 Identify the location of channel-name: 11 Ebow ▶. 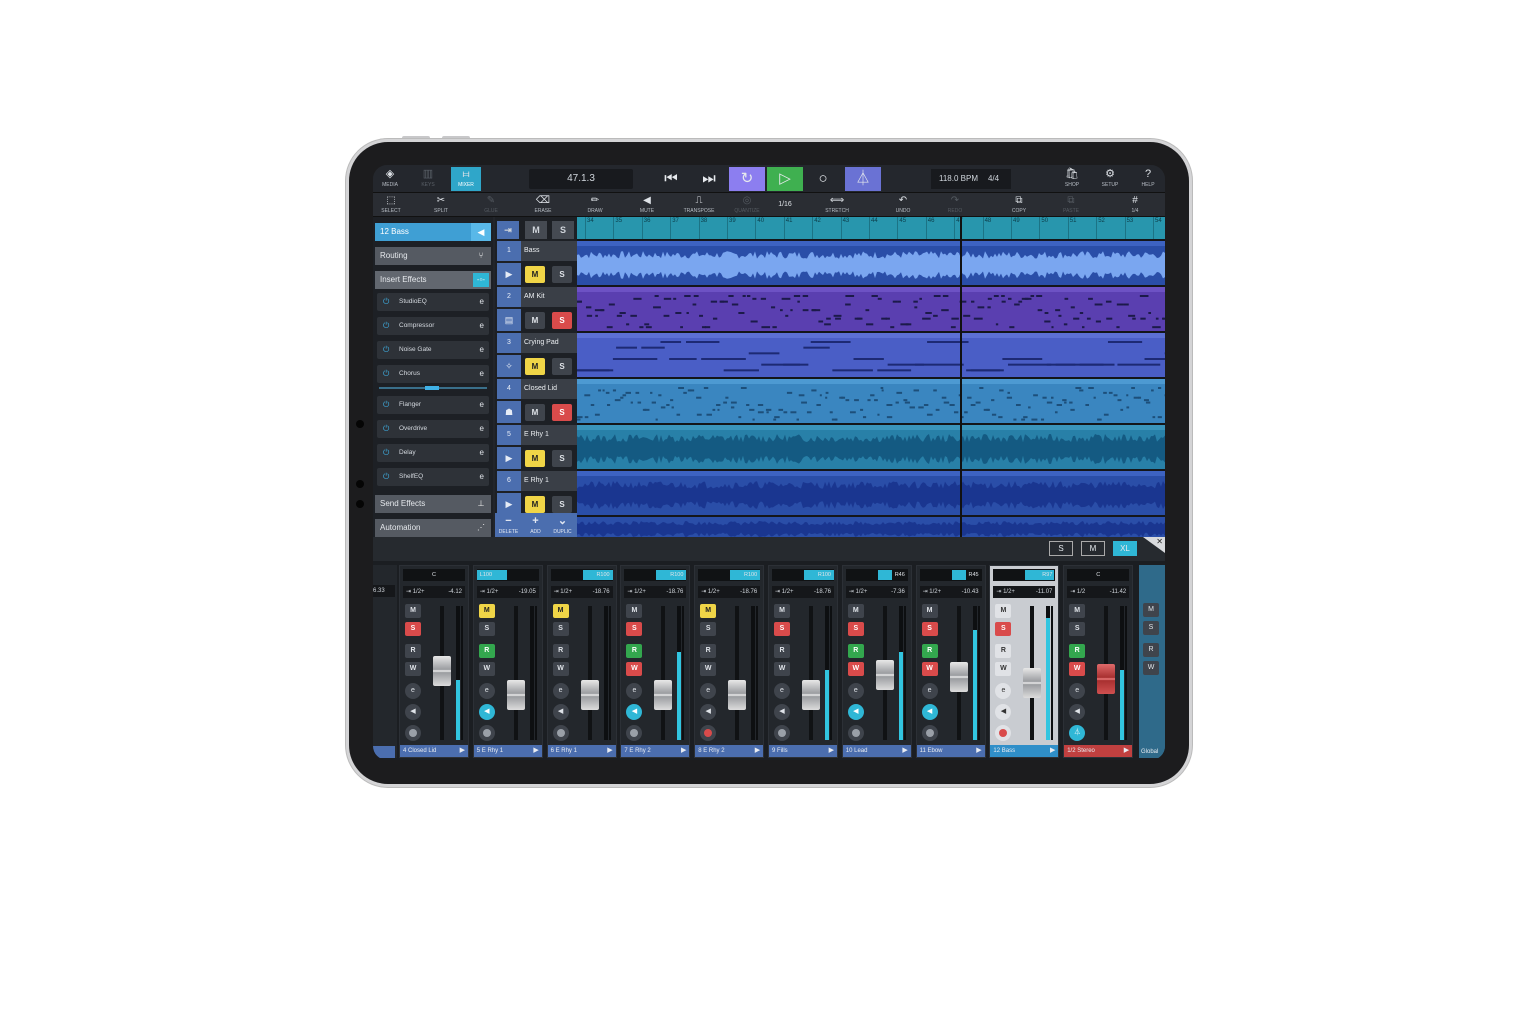
(950, 751).